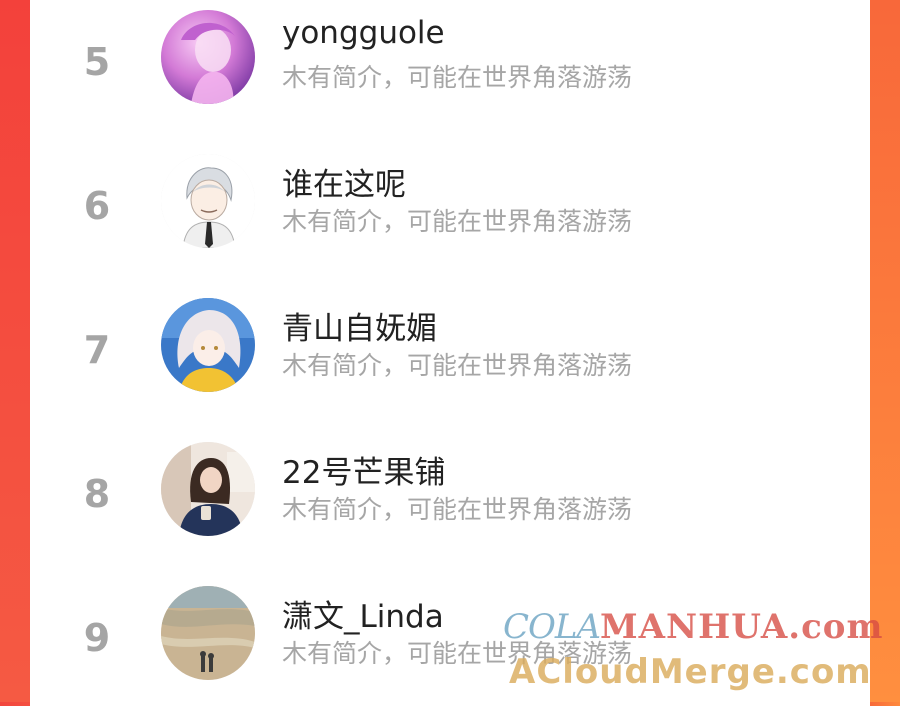 The image size is (900, 706). Describe the element at coordinates (690, 672) in the screenshot. I see `watermark-acloudmerge: ACloudMerge.com` at that location.